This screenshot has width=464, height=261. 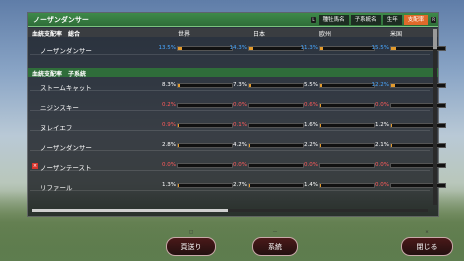 I want to click on value: 12.2%, so click(x=380, y=85).